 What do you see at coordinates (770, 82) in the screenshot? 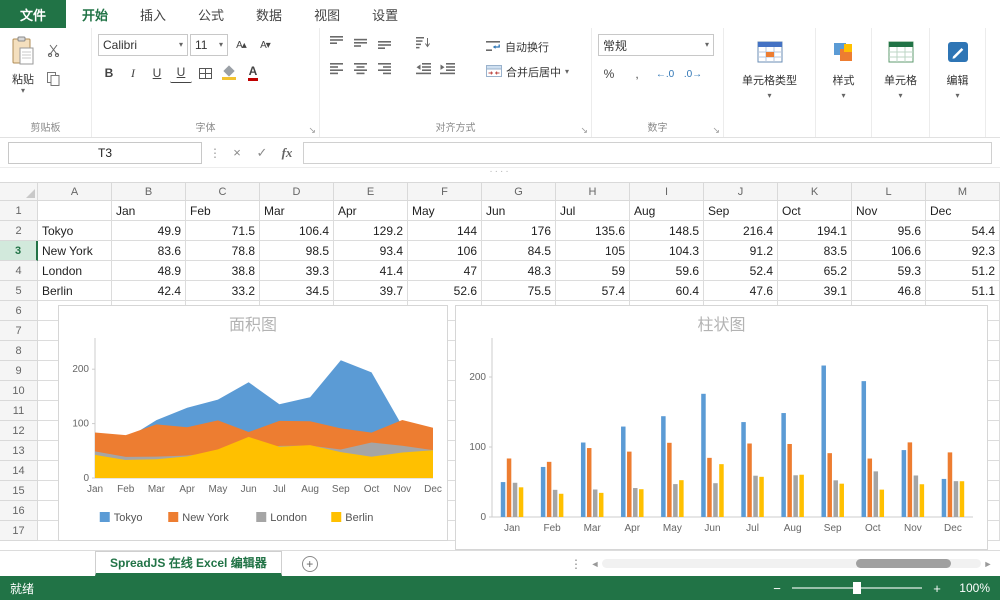
I see `cell-type-button: 单元格类型 ▾` at bounding box center [770, 82].